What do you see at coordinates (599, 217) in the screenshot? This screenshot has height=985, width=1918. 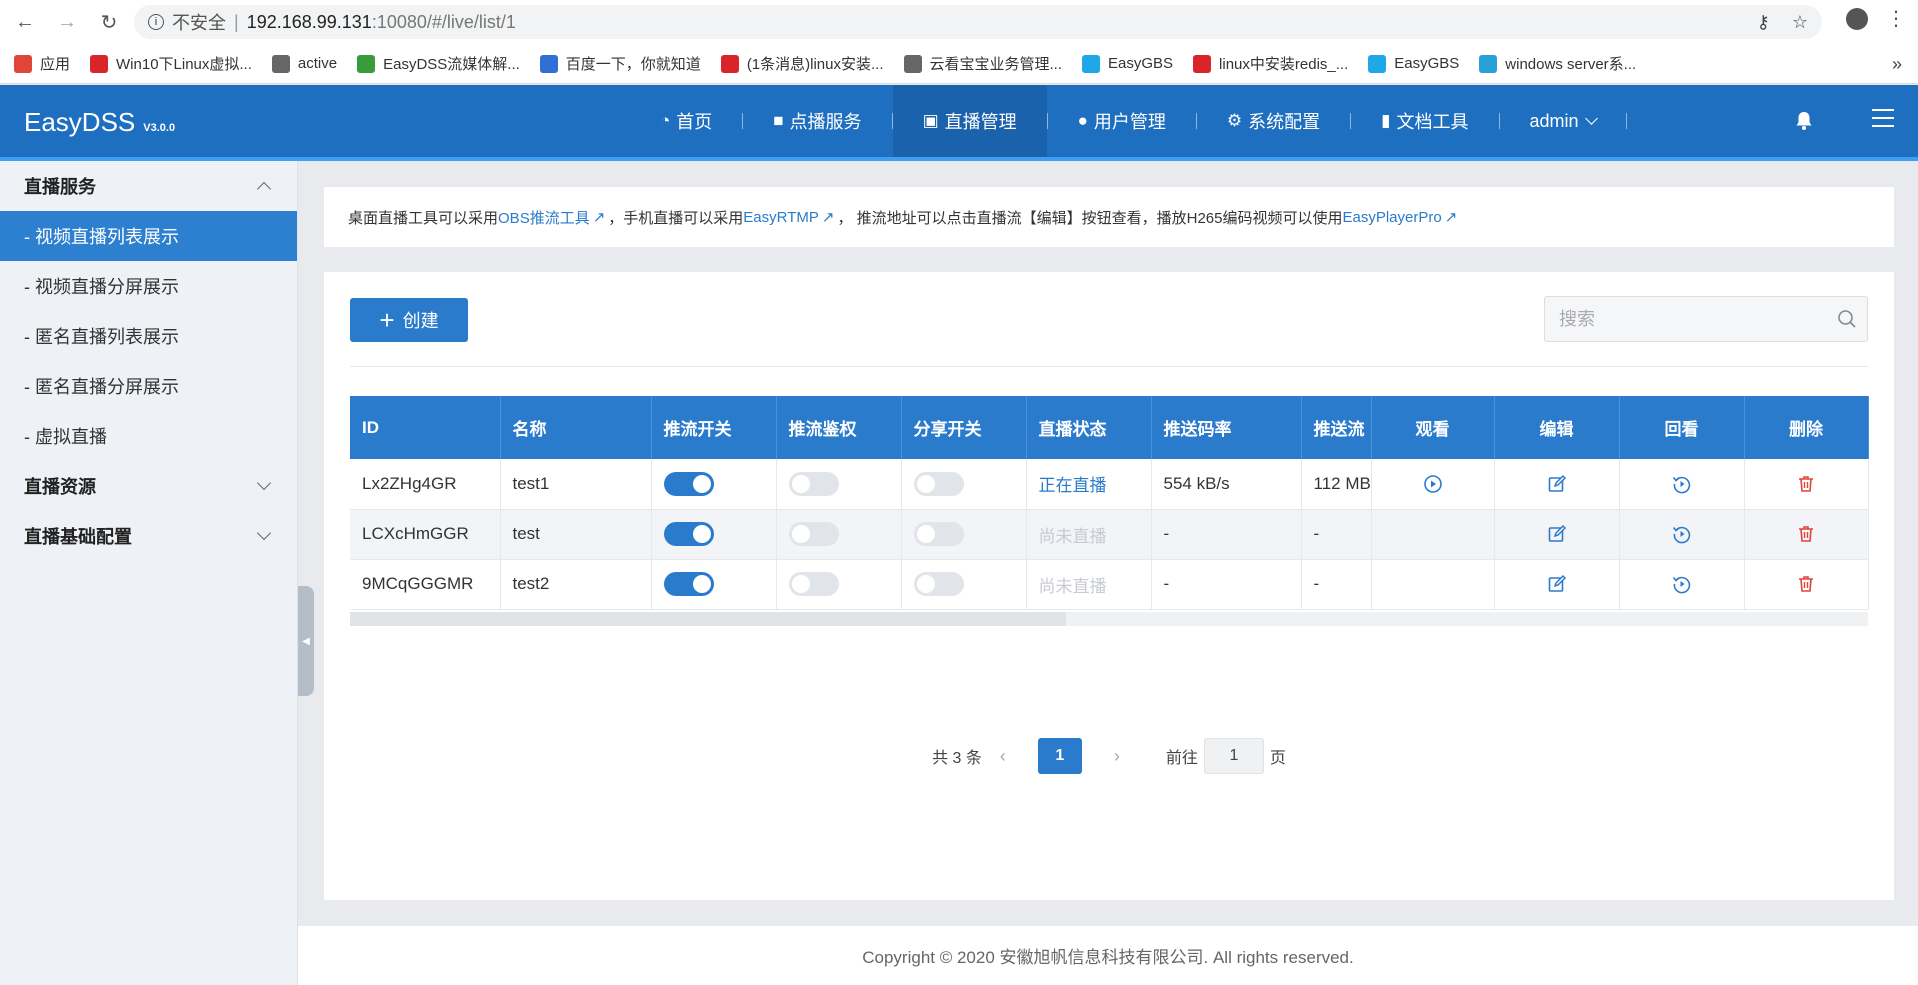 I see `external-link-icon: ↗` at bounding box center [599, 217].